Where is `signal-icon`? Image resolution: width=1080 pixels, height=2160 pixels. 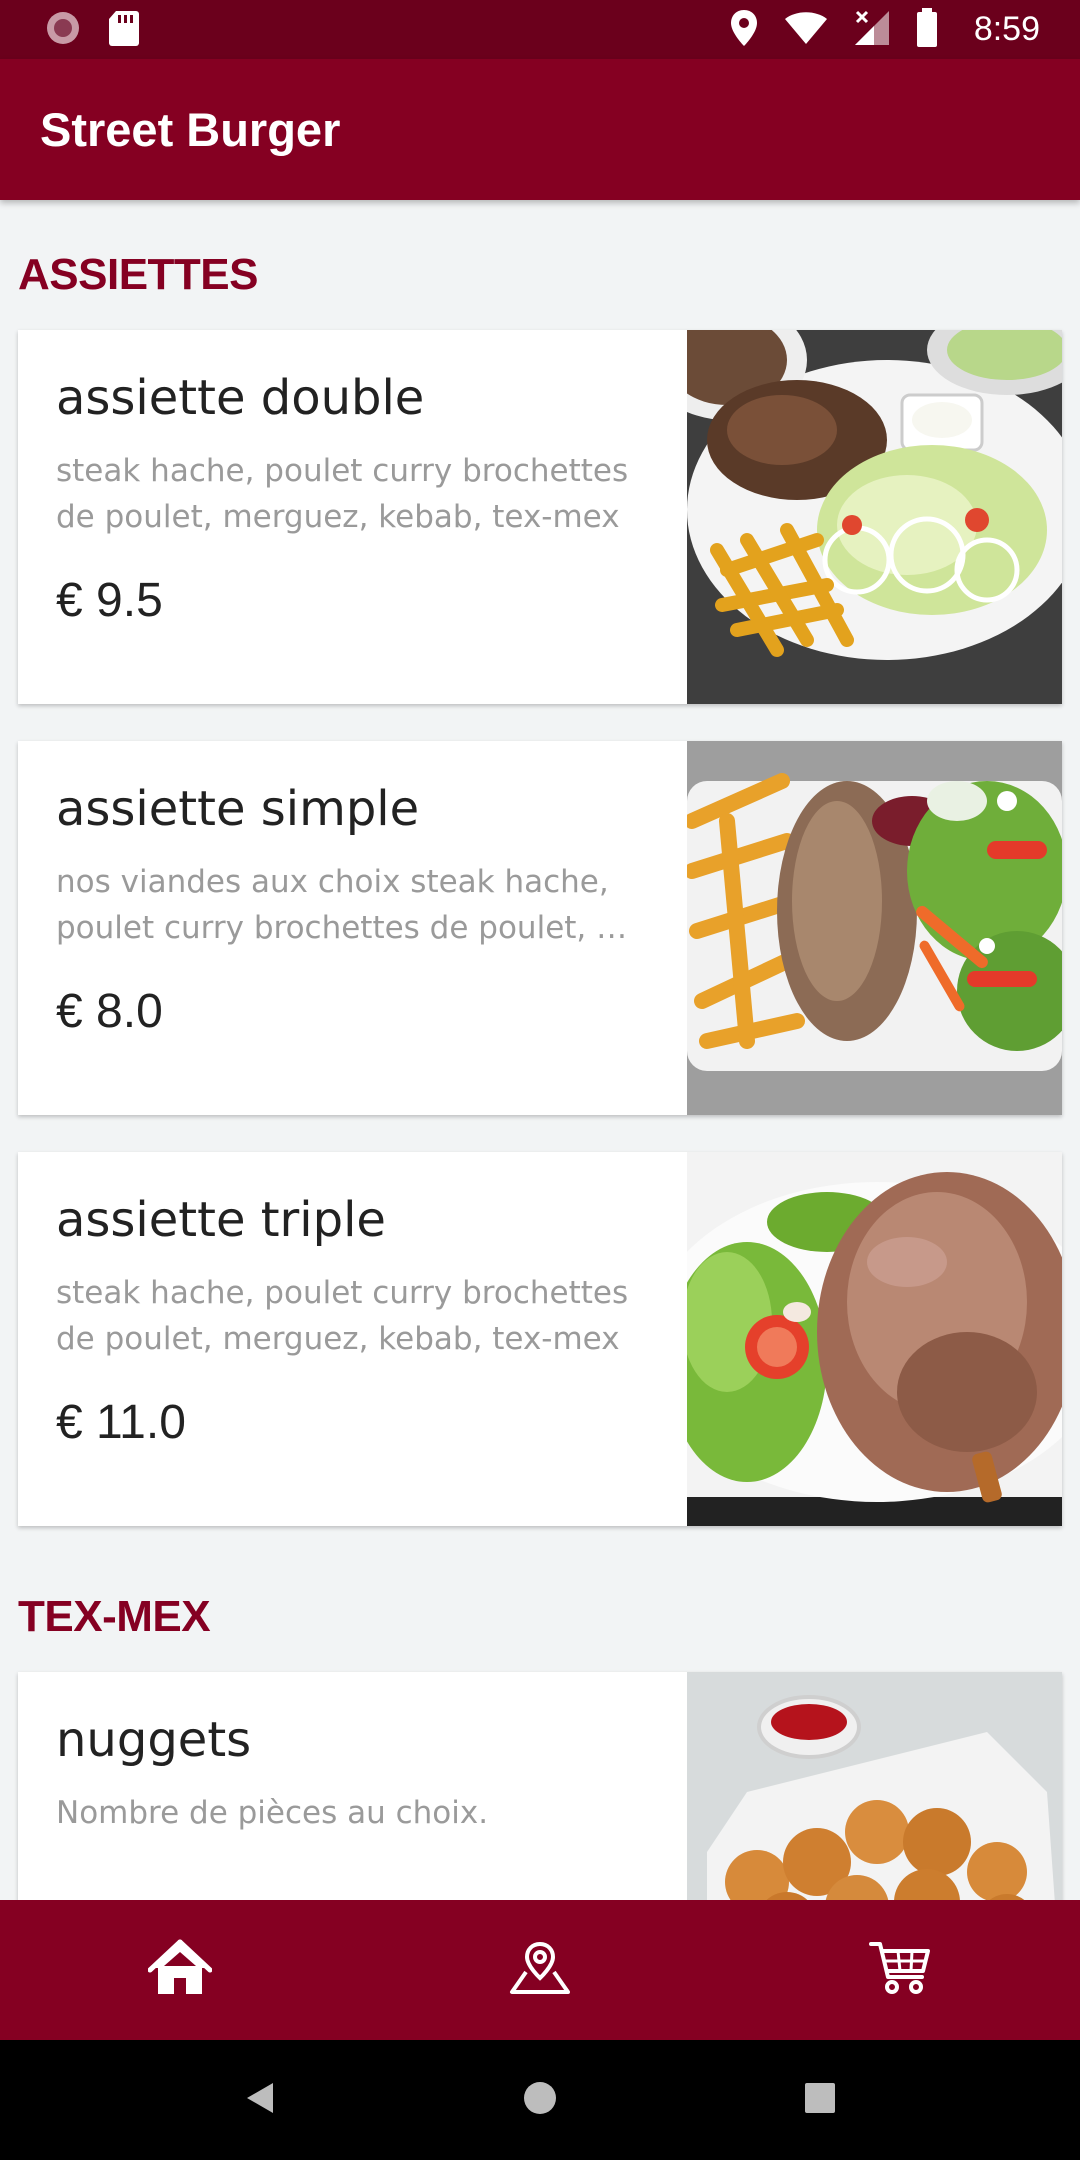 signal-icon is located at coordinates (872, 30).